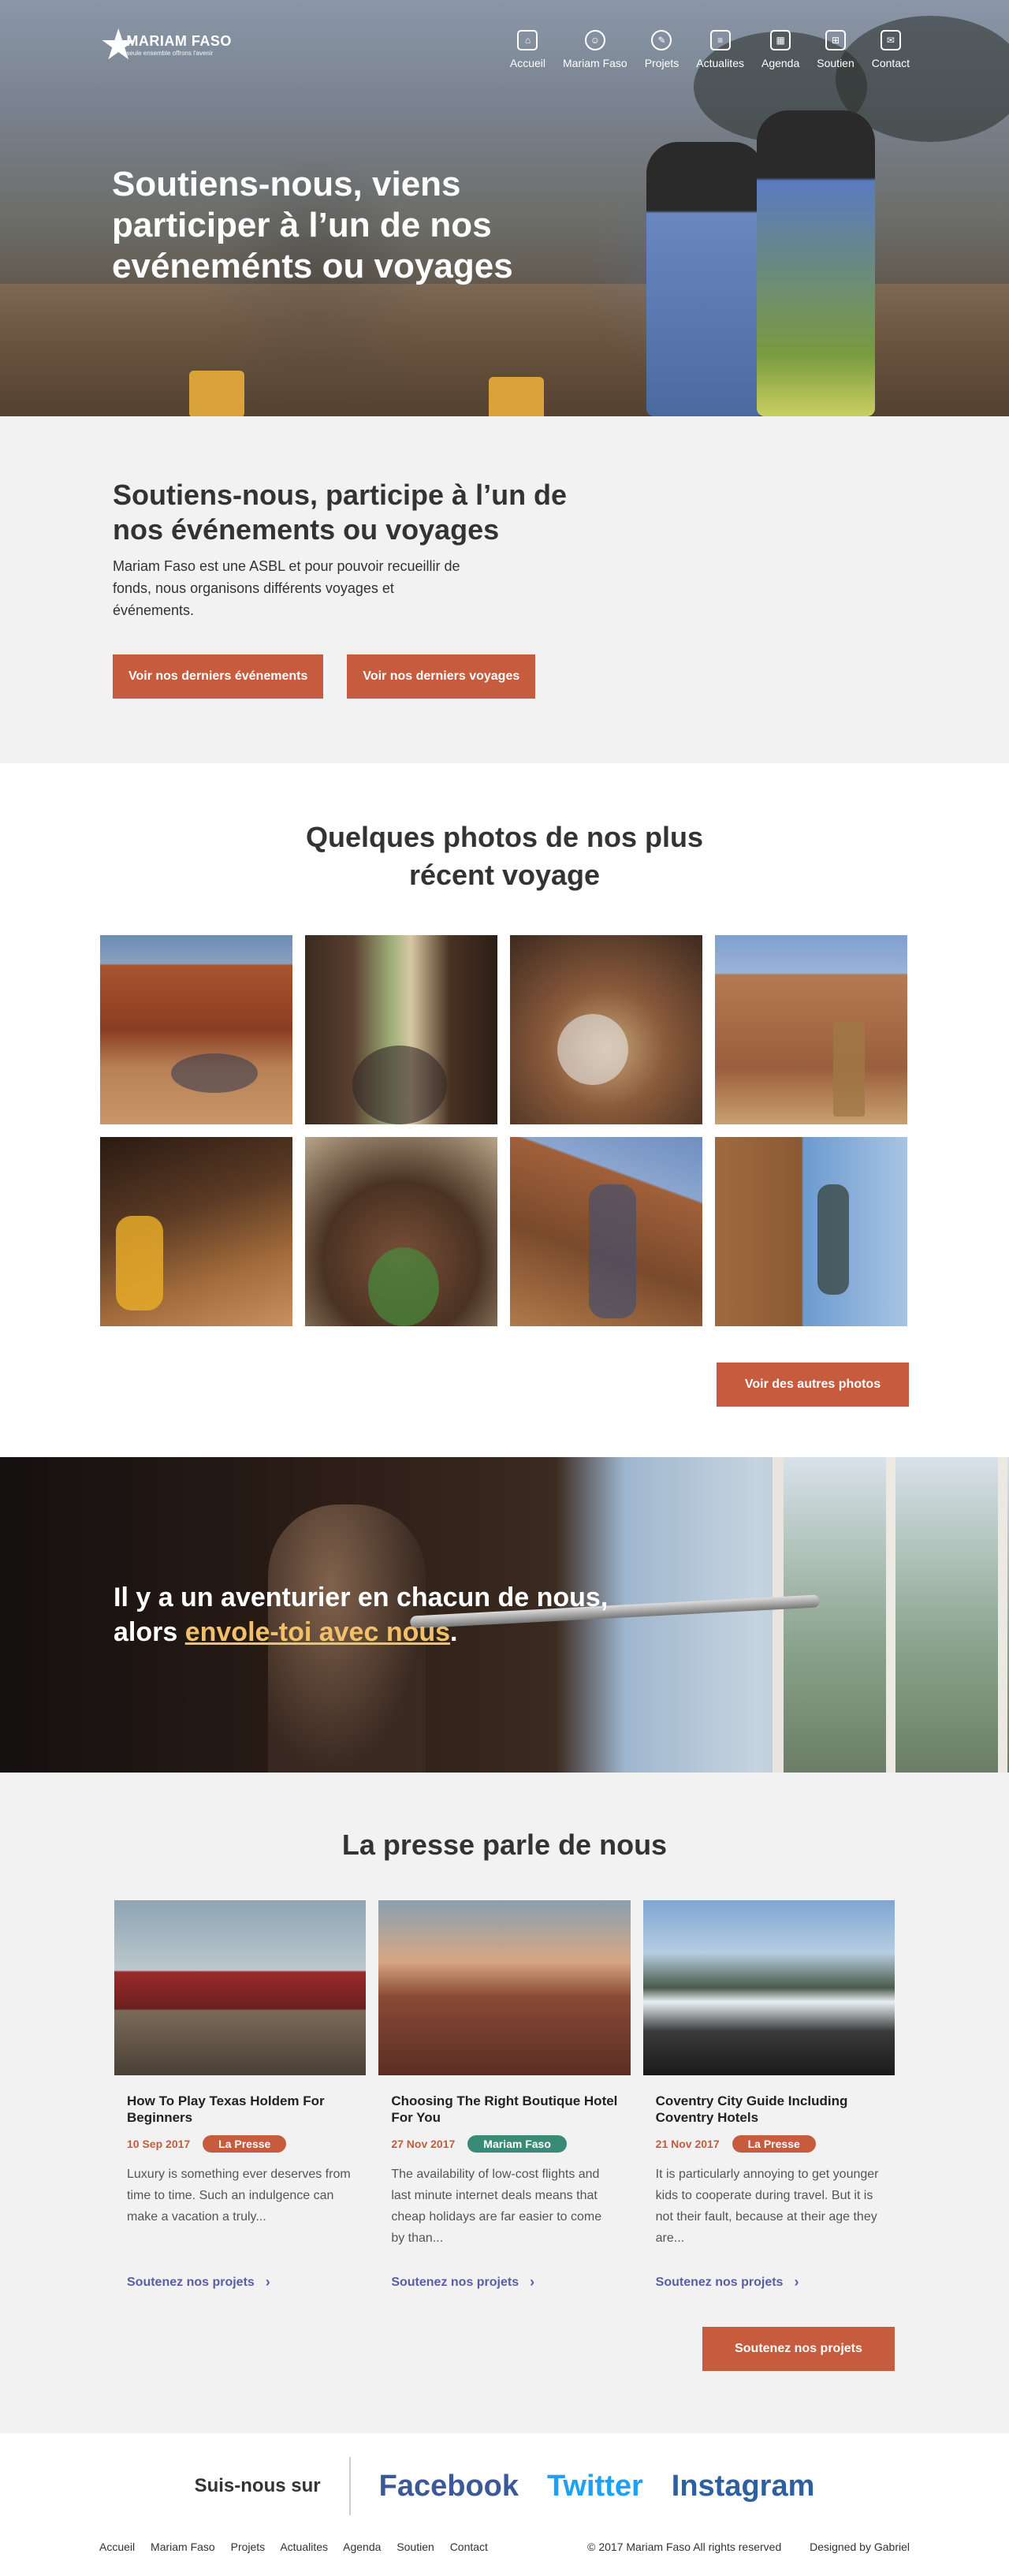 The image size is (1009, 2576). Describe the element at coordinates (744, 2486) in the screenshot. I see `instagram-link: Instagram` at that location.